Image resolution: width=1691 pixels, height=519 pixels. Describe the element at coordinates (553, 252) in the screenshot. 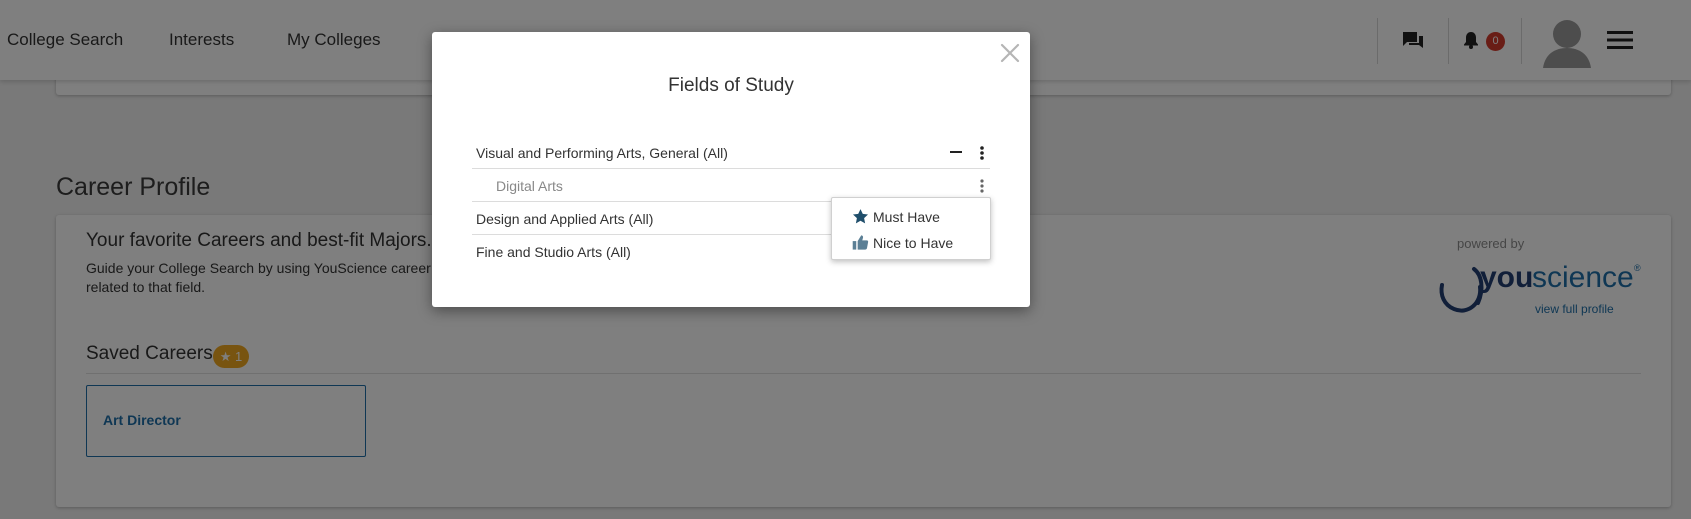

I see `field-label: Fine and Studio Arts (All)` at that location.